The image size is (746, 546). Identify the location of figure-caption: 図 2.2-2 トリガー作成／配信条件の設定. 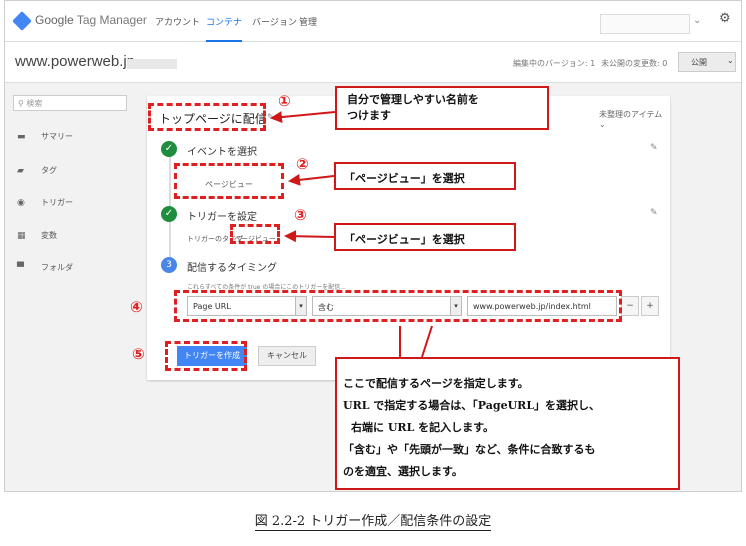
(373, 520).